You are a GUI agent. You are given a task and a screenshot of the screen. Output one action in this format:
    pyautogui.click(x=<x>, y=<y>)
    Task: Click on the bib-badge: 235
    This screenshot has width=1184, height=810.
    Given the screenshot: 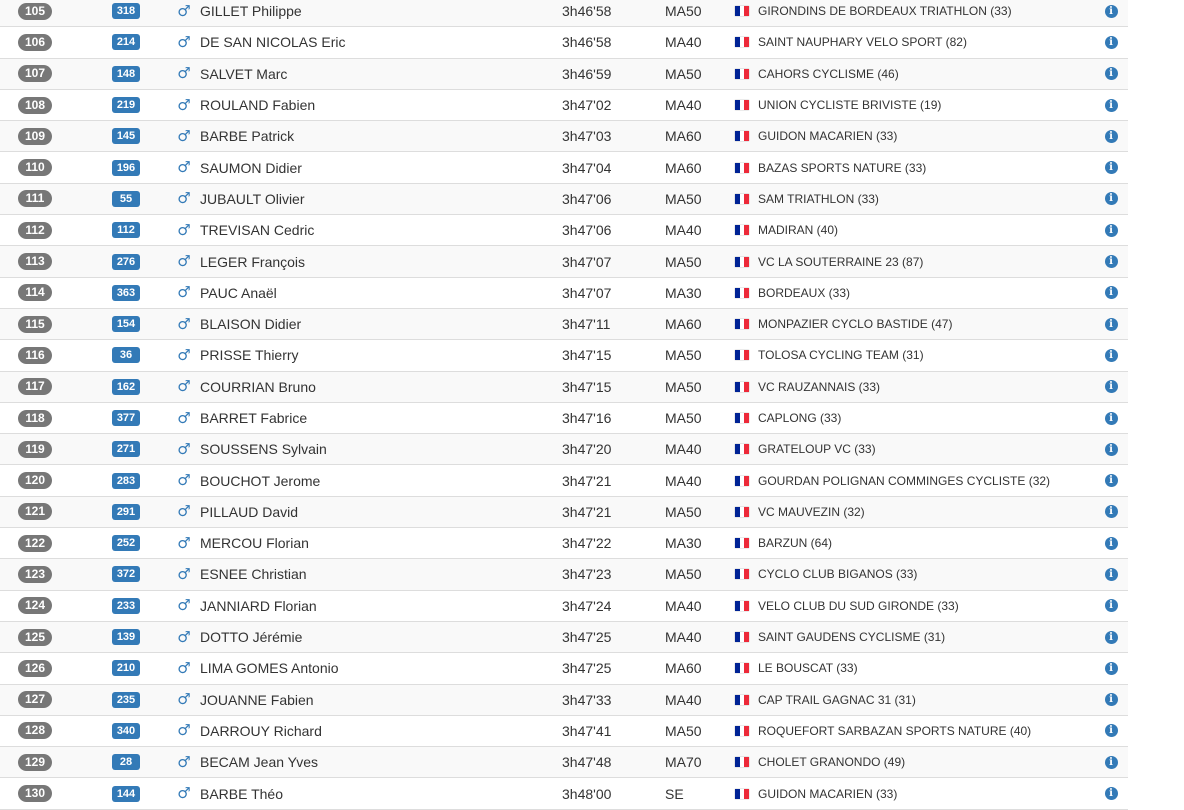 What is the action you would take?
    pyautogui.click(x=126, y=699)
    